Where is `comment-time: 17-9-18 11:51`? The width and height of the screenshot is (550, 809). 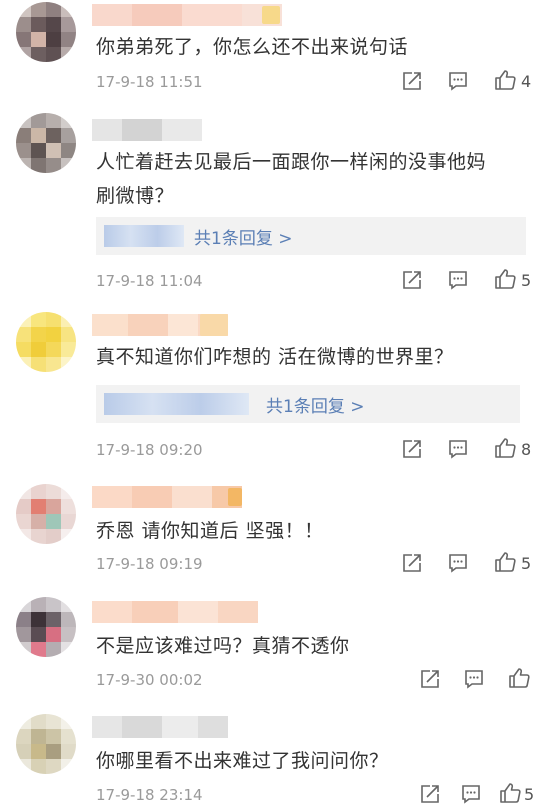 comment-time: 17-9-18 11:51 is located at coordinates (149, 82).